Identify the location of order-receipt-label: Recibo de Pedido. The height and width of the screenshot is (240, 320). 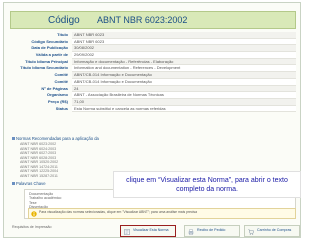
(211, 230).